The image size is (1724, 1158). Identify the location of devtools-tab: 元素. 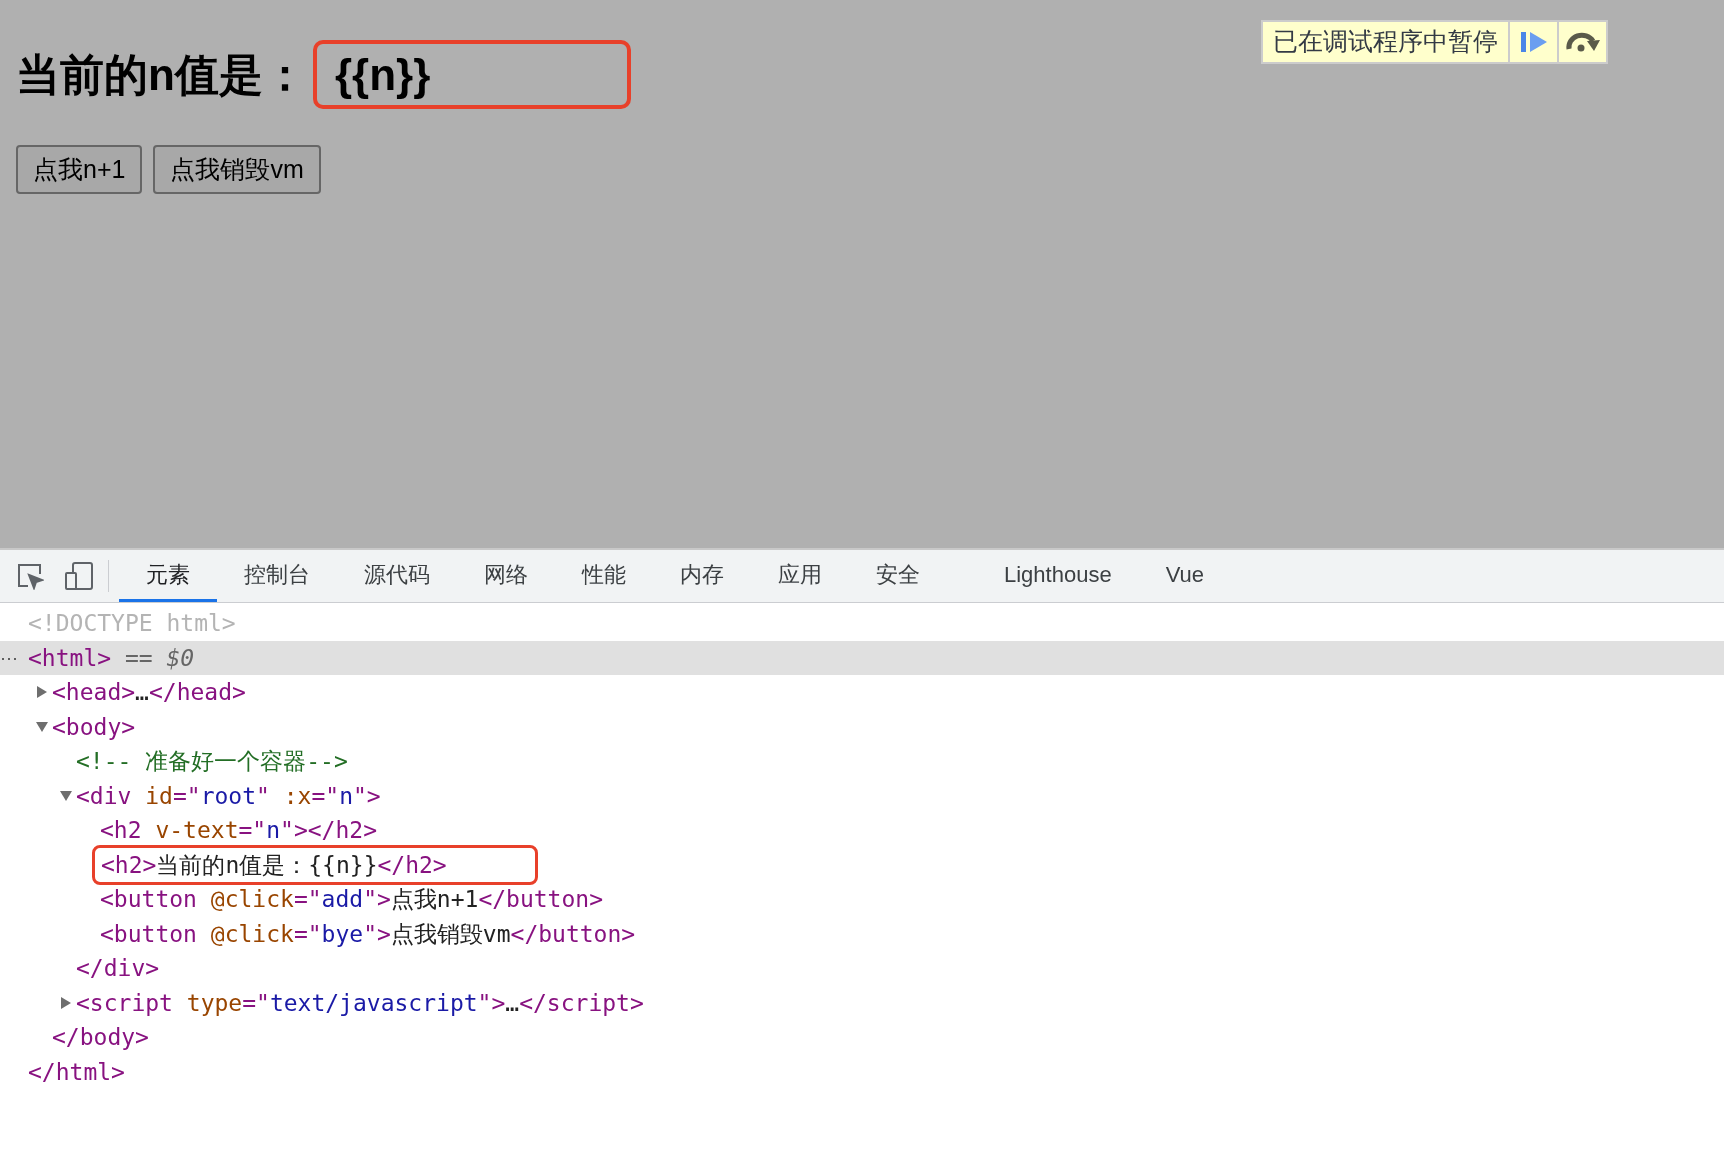
(168, 576).